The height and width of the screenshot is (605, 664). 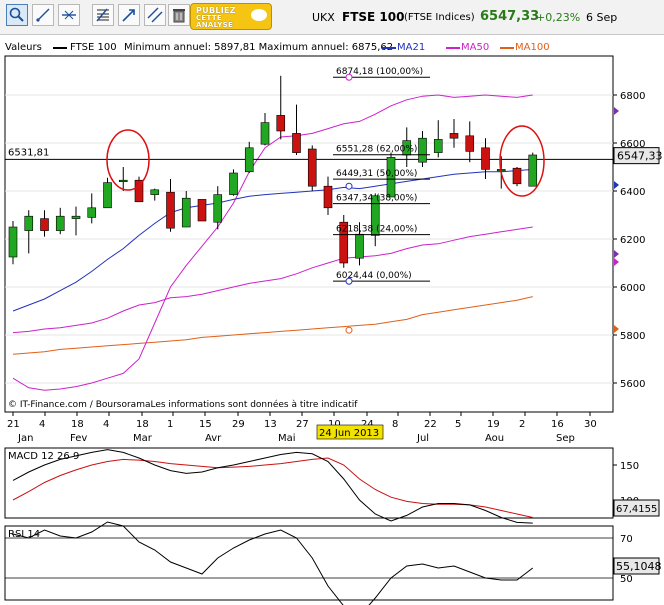 I want to click on price-tick-label: 6200, so click(x=632, y=240).